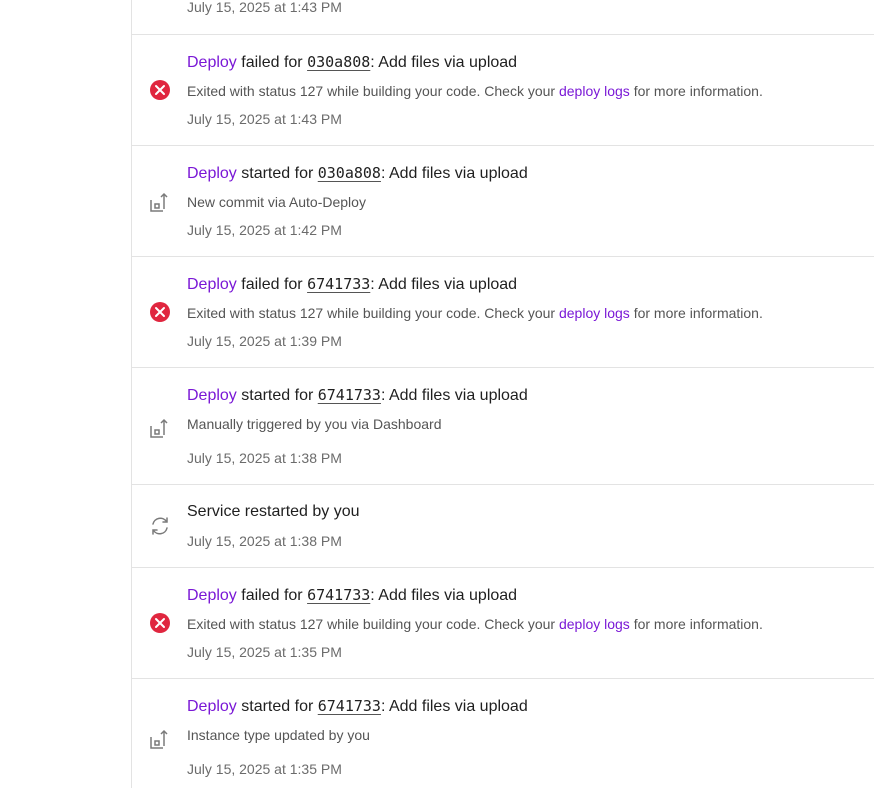 The height and width of the screenshot is (788, 874). I want to click on event-description: Manually triggered by you via Dashboard, so click(314, 424).